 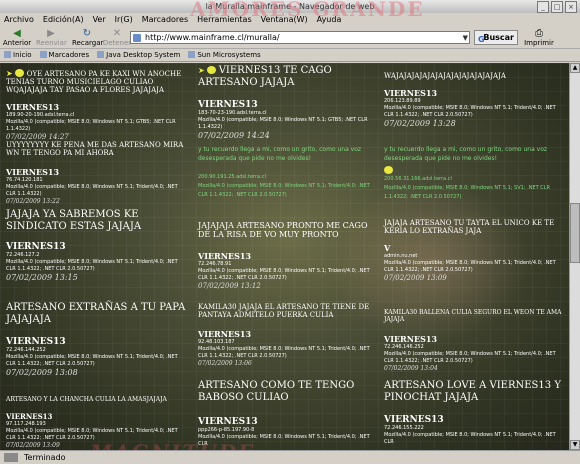 What do you see at coordinates (26, 350) in the screenshot?
I see `post-ip: 72.246.144.252` at bounding box center [26, 350].